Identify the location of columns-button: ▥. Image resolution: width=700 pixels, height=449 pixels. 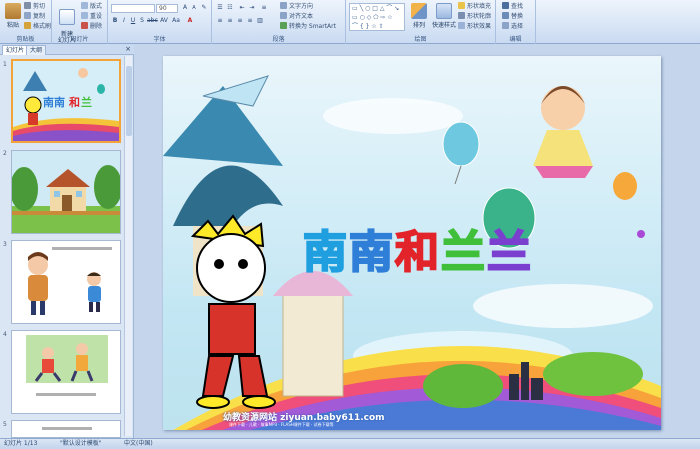
(260, 21).